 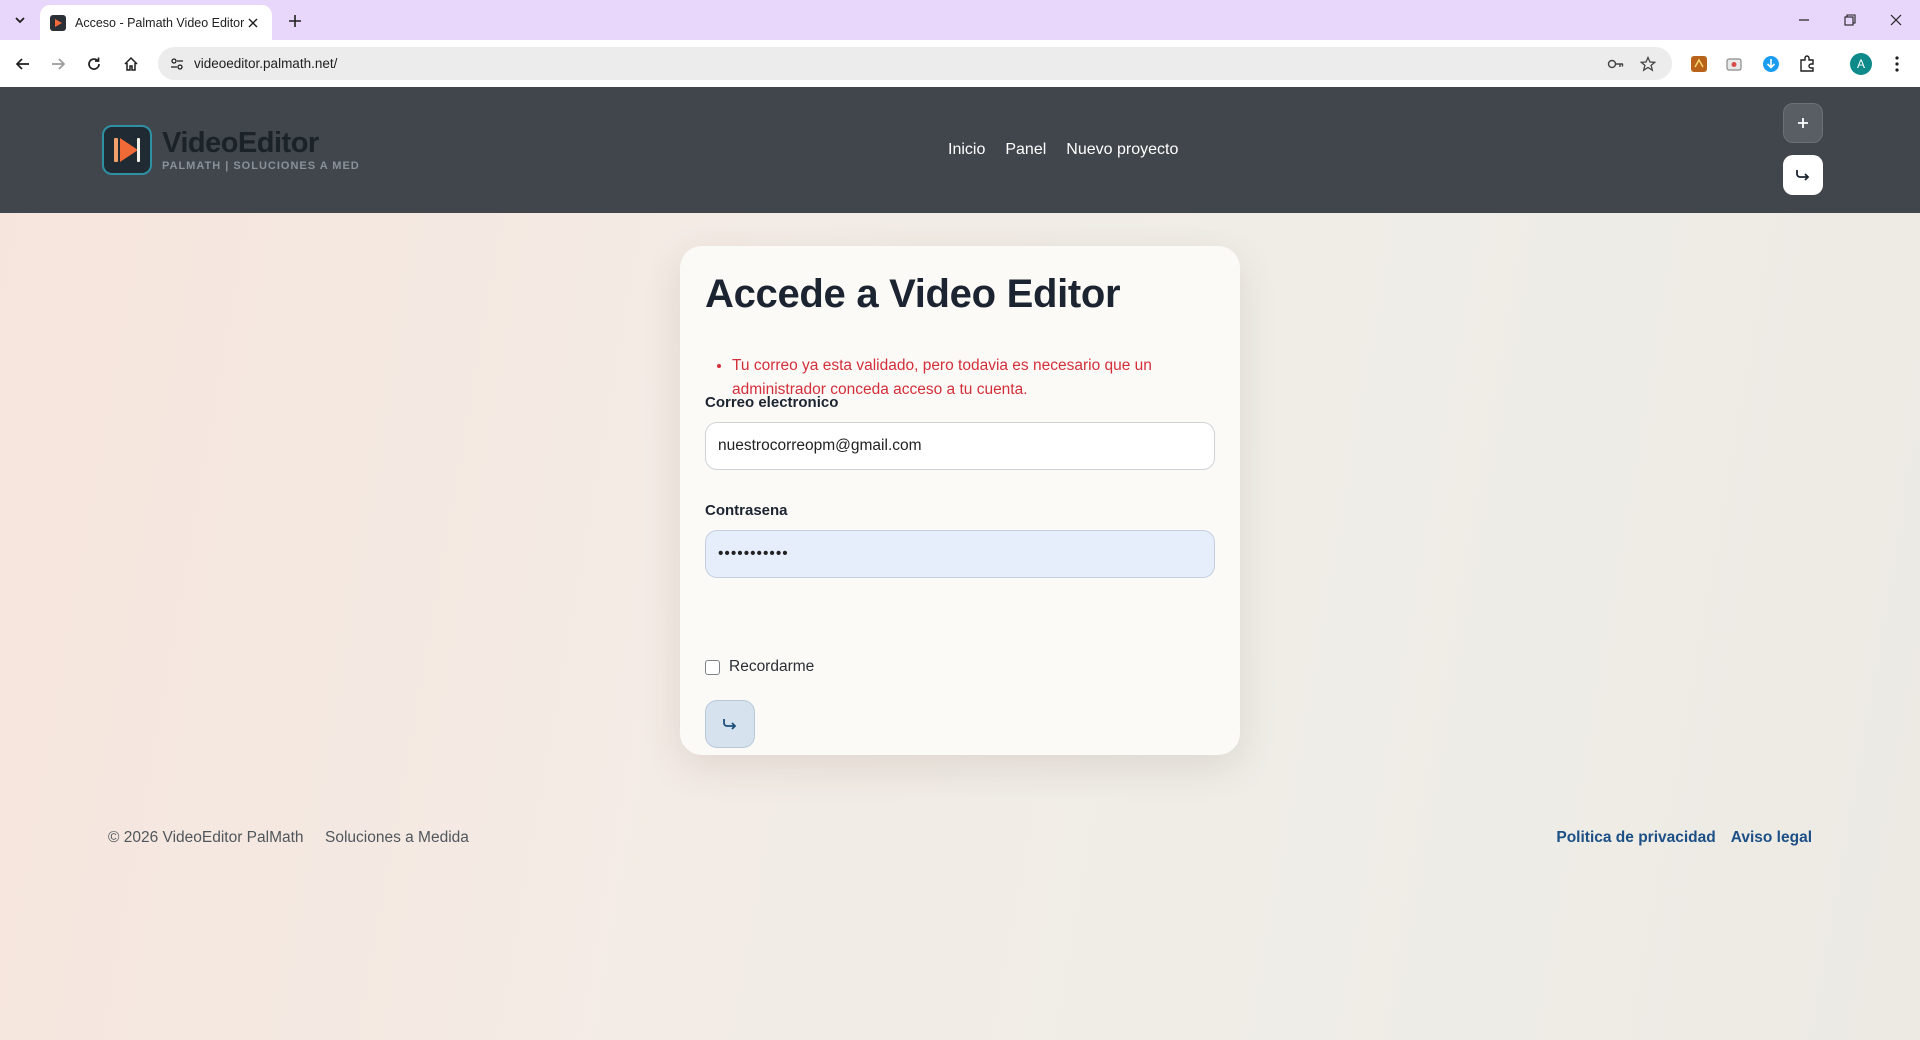 I want to click on brand-tagline: PALMATH | SOLUCIONES A MED, so click(x=261, y=166).